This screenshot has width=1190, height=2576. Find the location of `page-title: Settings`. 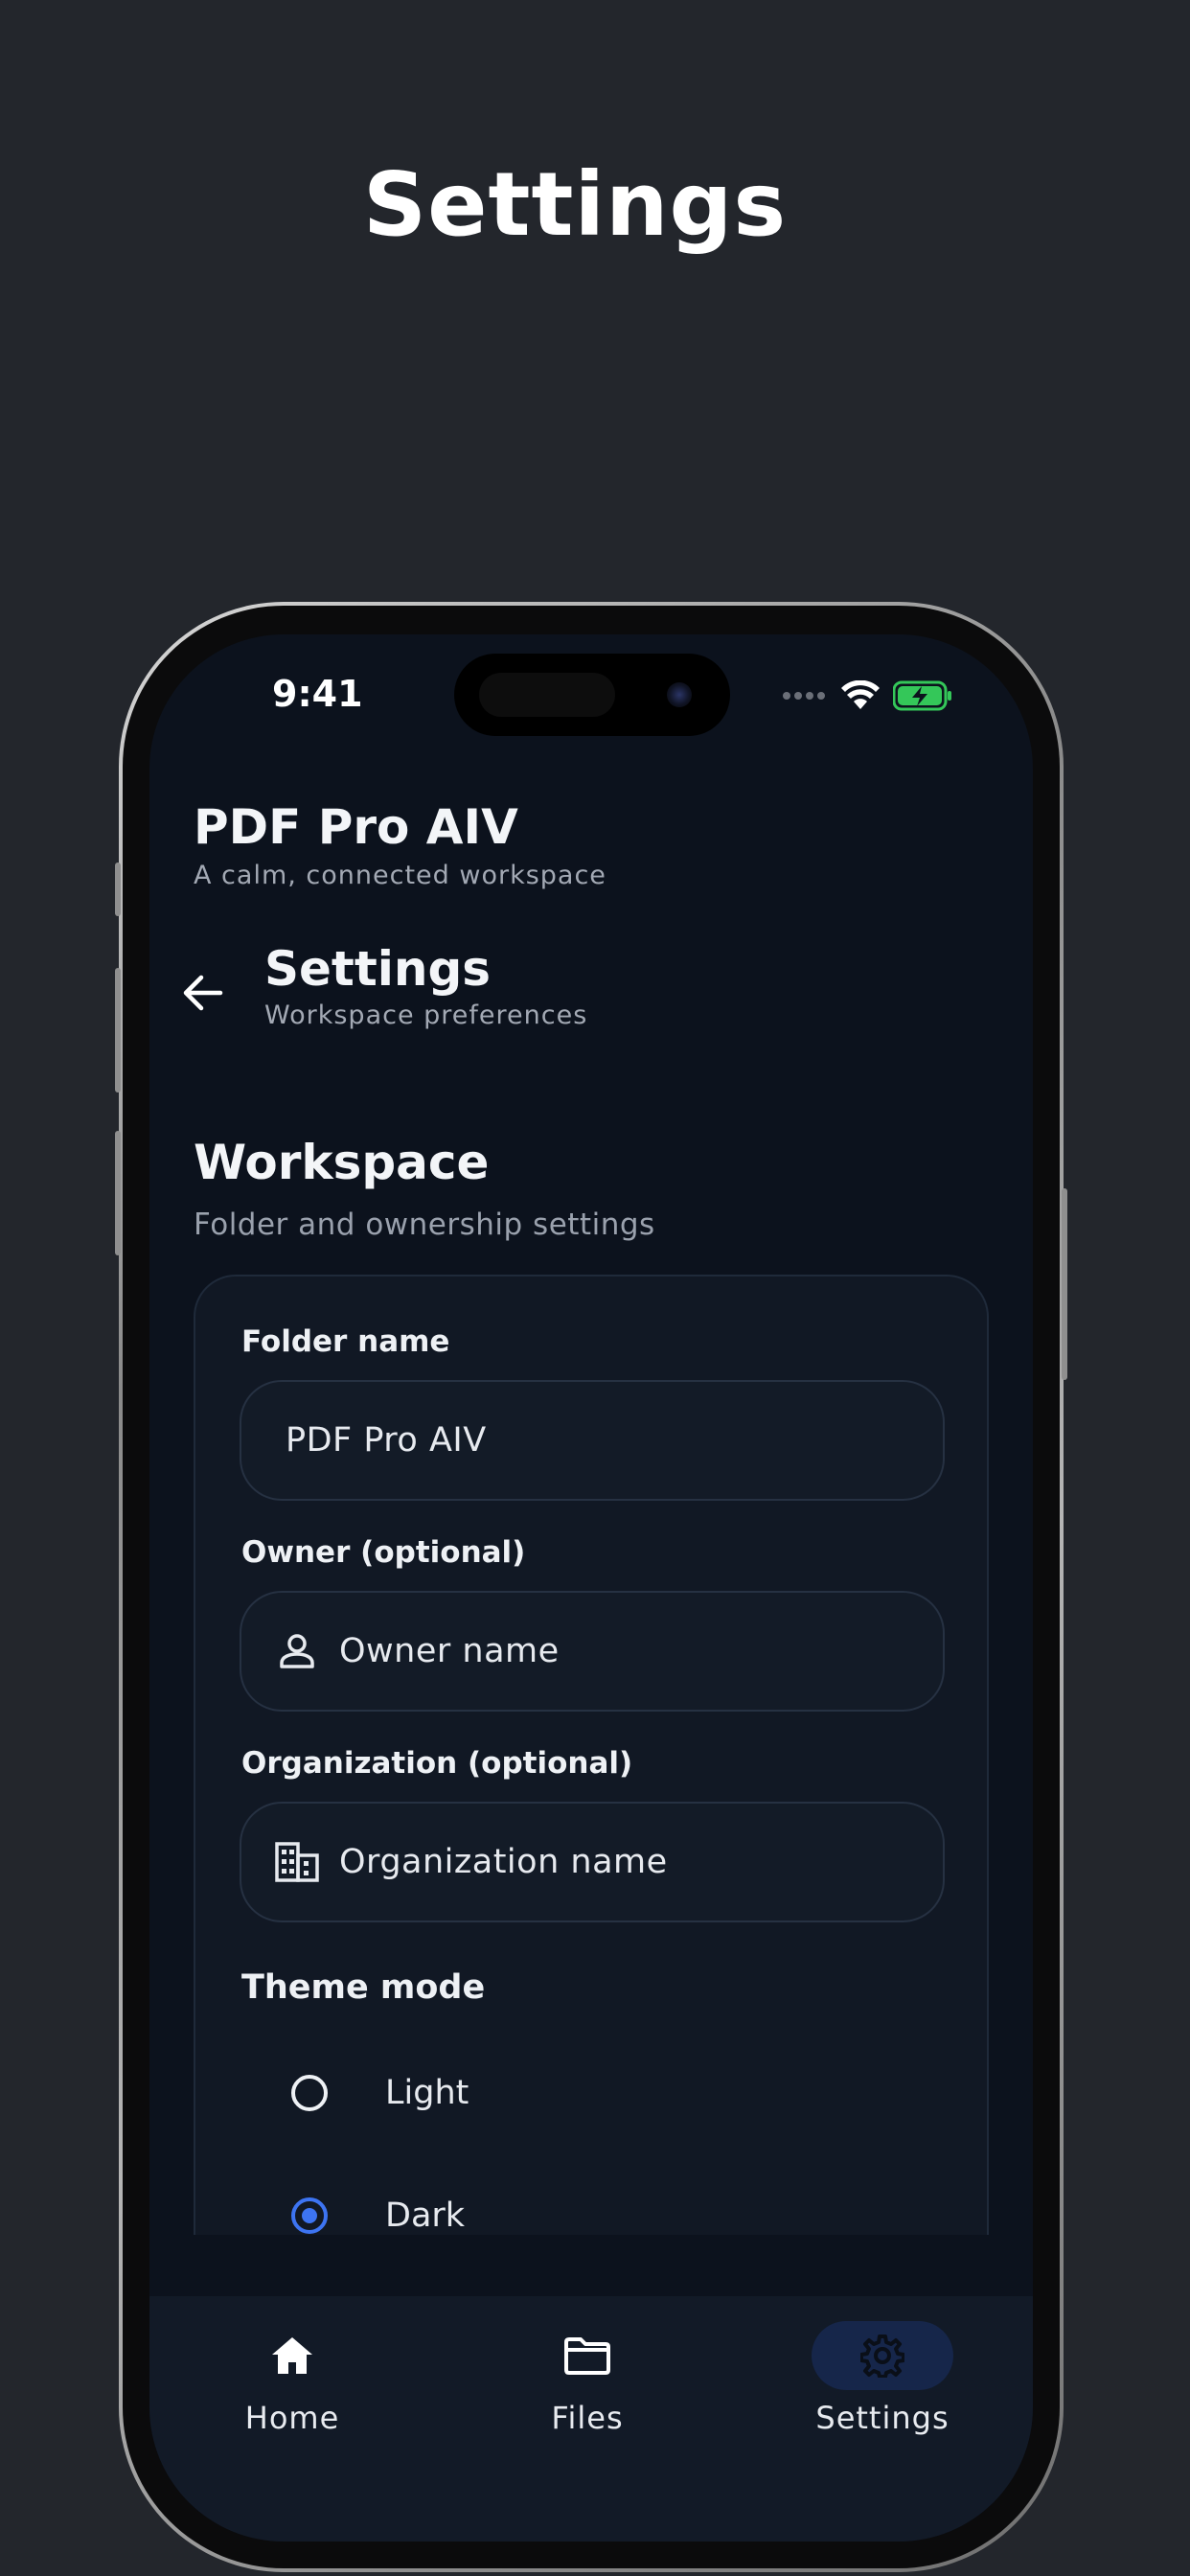

page-title: Settings is located at coordinates (378, 969).